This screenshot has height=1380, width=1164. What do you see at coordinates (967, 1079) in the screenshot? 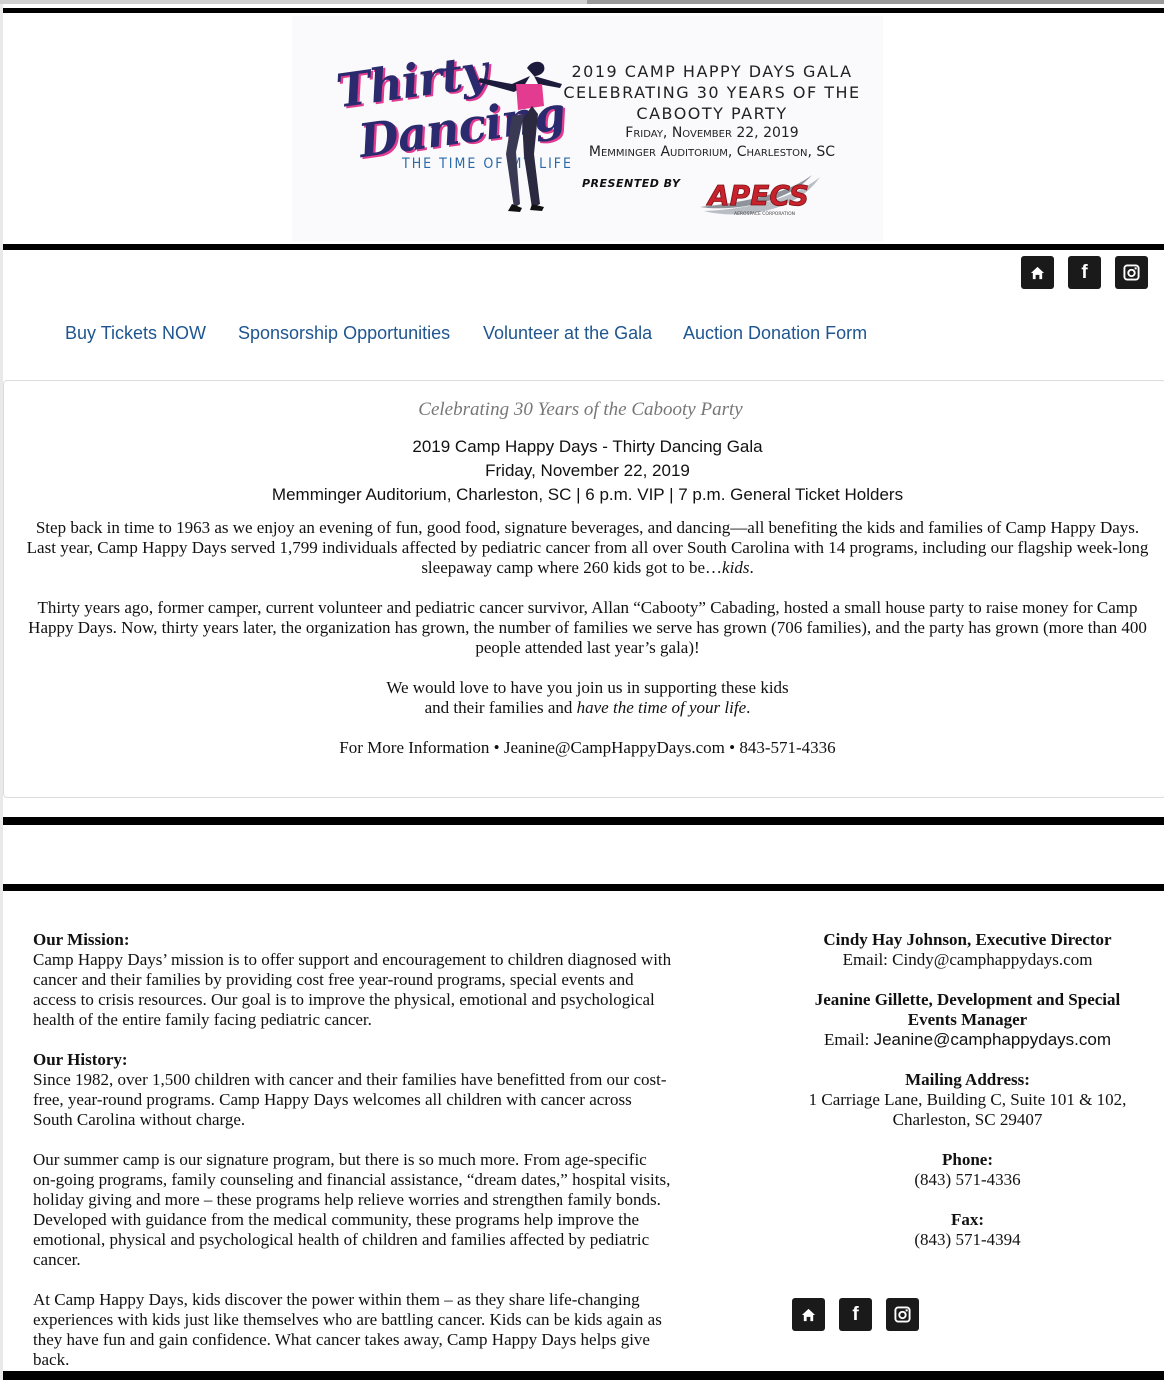
I see `mailing-heading: Mailing Address:` at bounding box center [967, 1079].